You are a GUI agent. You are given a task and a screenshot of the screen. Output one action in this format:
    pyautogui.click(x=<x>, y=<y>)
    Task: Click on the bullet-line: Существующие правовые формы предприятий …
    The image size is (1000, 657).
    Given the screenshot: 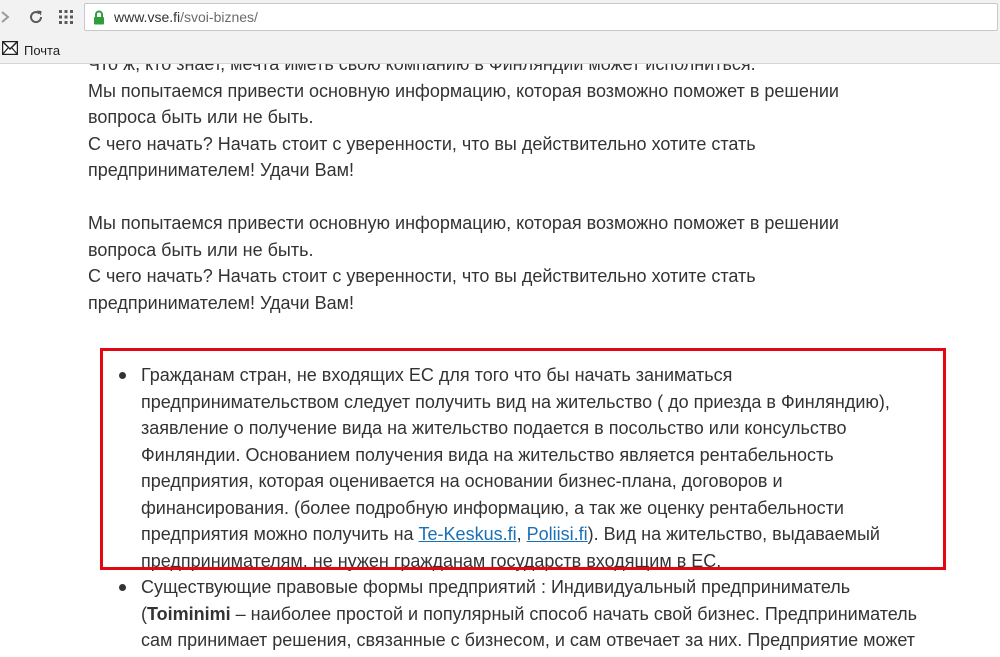 What is the action you would take?
    pyautogui.click(x=496, y=587)
    